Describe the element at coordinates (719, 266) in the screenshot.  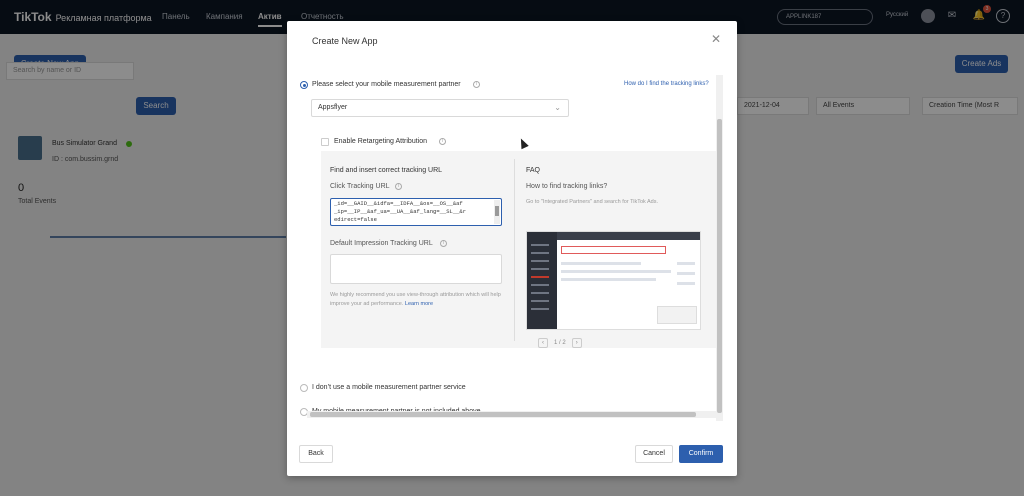
I see `vertical-scroll-thumb` at that location.